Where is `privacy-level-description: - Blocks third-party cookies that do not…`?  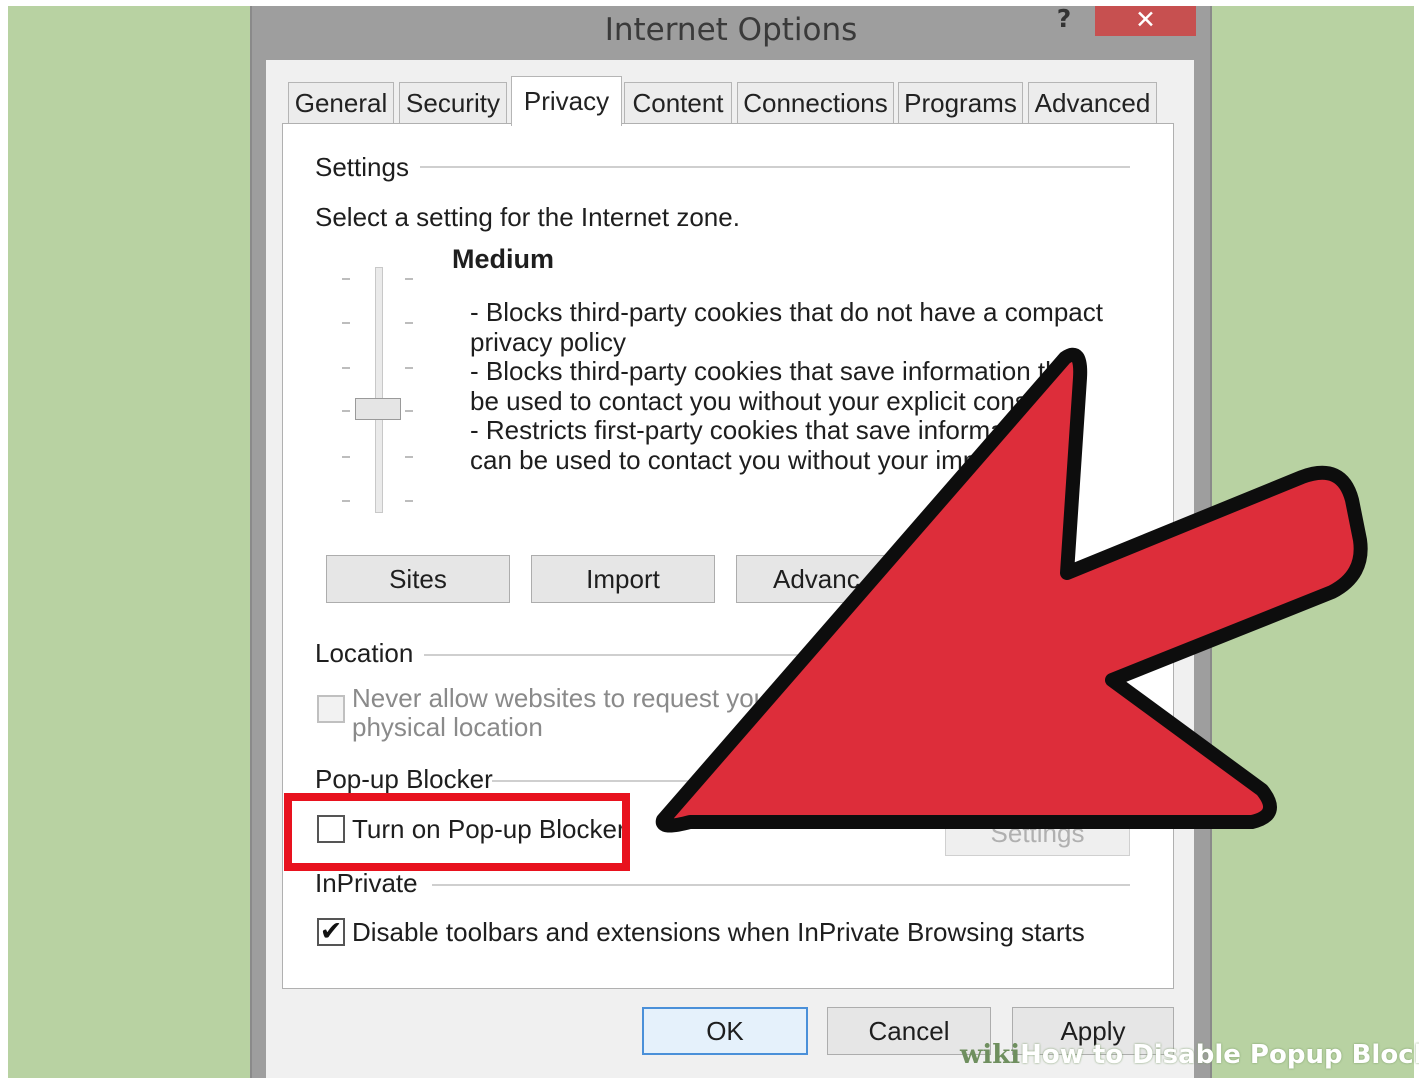 privacy-level-description: - Blocks third-party cookies that do not… is located at coordinates (790, 386).